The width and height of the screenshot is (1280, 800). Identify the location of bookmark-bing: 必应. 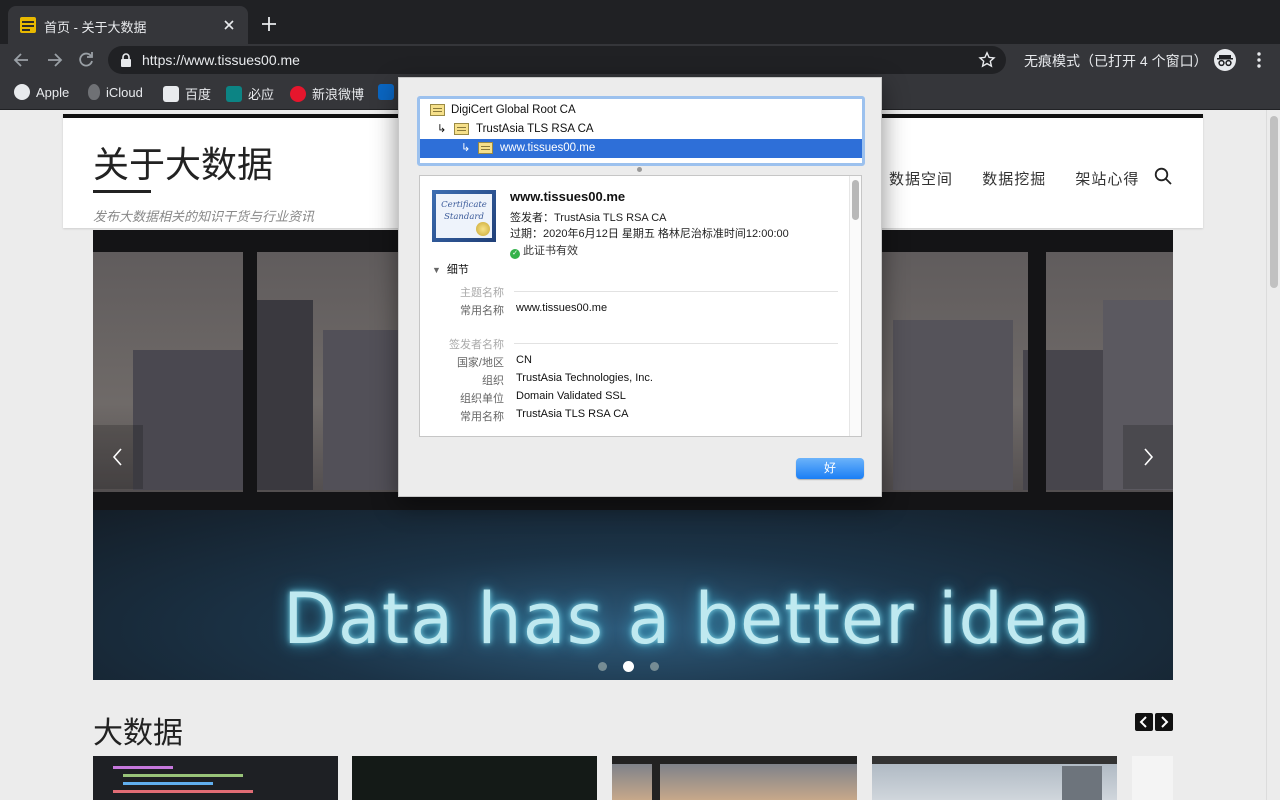
(250, 93).